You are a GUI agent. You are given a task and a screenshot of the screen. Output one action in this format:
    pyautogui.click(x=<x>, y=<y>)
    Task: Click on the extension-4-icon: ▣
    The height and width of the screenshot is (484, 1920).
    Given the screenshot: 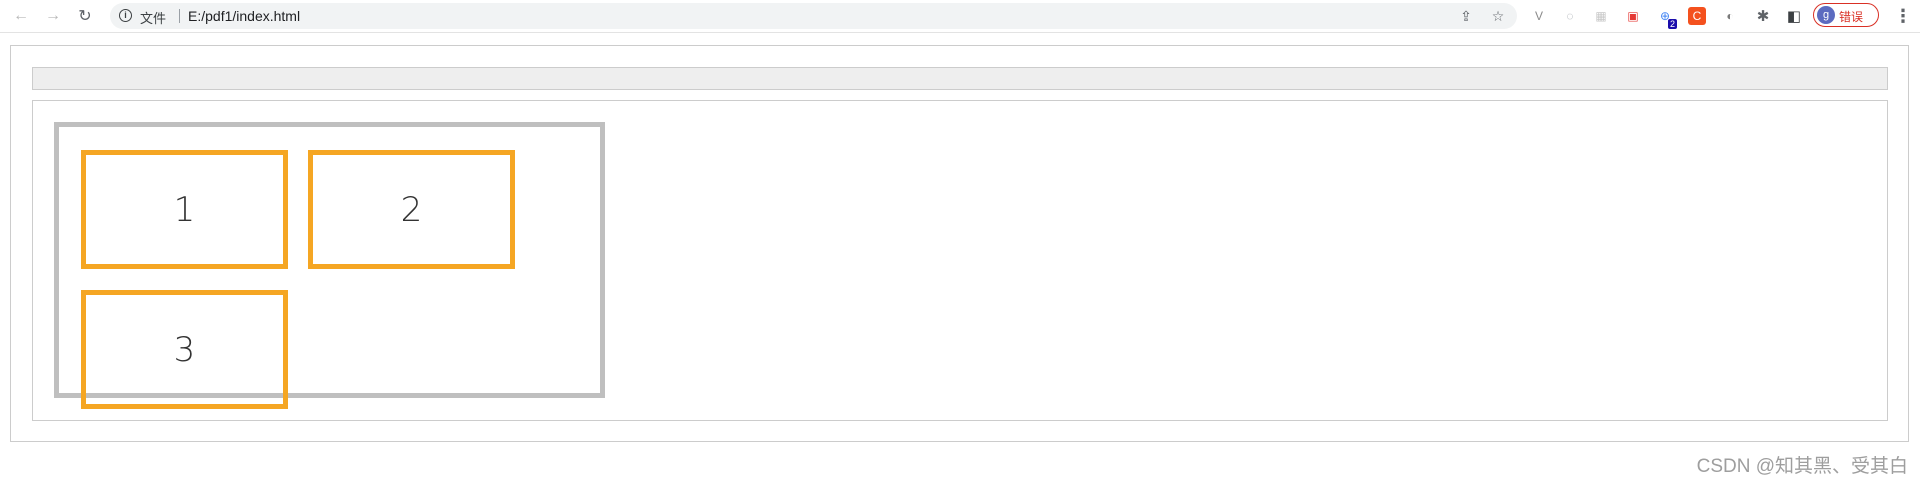 What is the action you would take?
    pyautogui.click(x=1633, y=16)
    